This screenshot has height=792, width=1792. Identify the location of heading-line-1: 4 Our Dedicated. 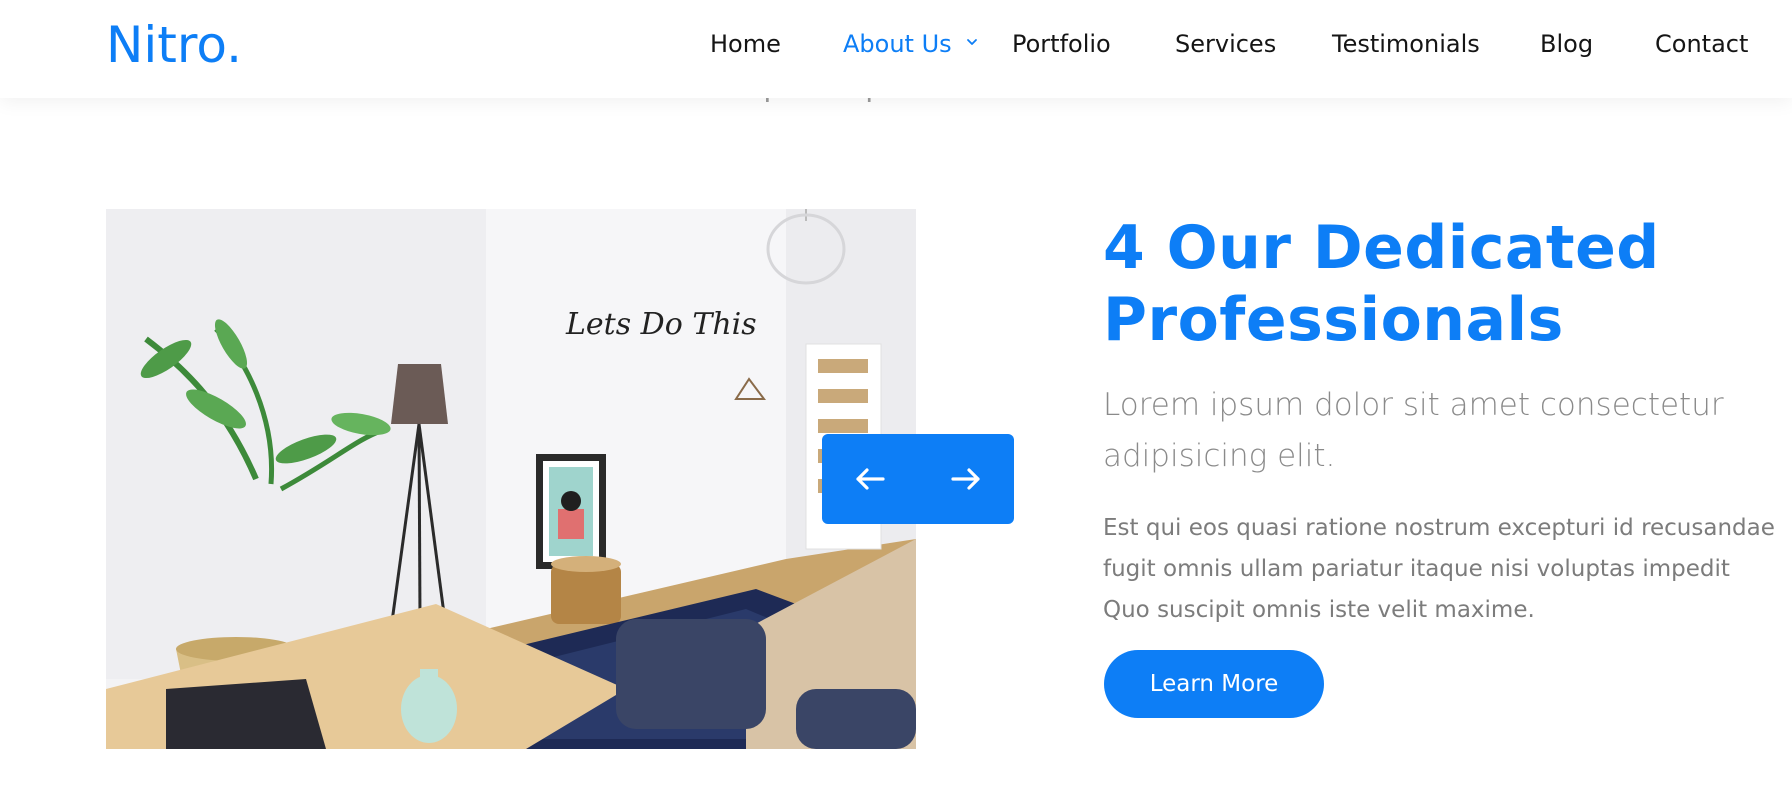
(1381, 248).